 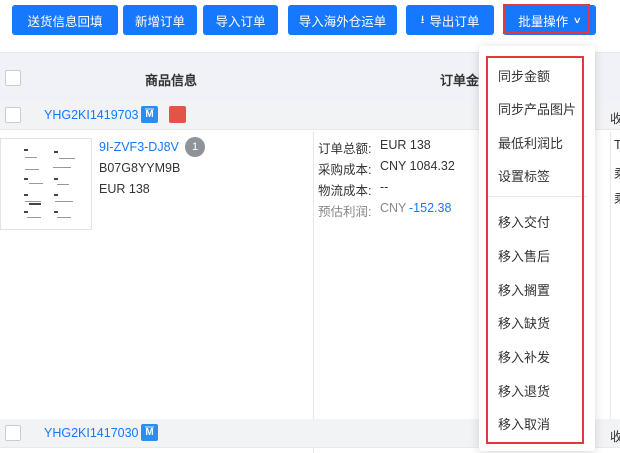 I want to click on add-order-button: 新增订单, so click(x=160, y=20).